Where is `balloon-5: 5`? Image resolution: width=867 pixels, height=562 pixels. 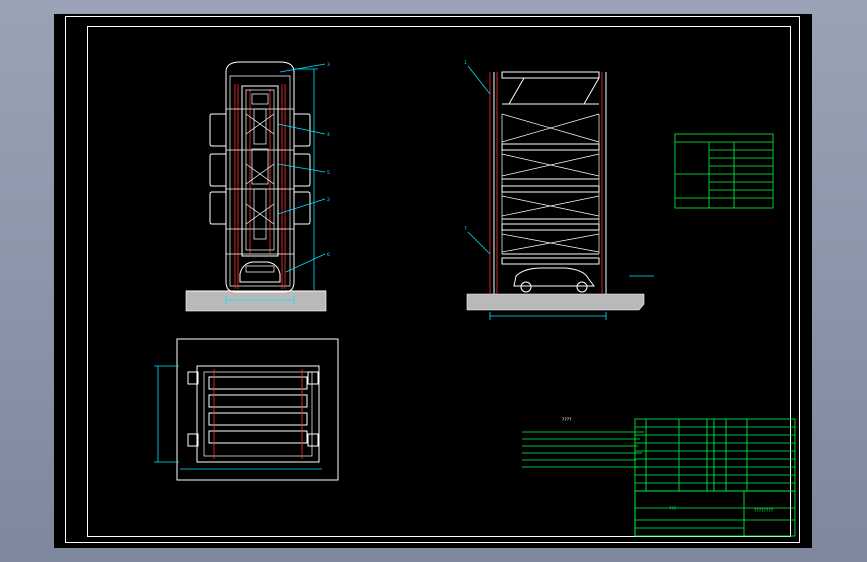 balloon-5: 5 is located at coordinates (328, 173).